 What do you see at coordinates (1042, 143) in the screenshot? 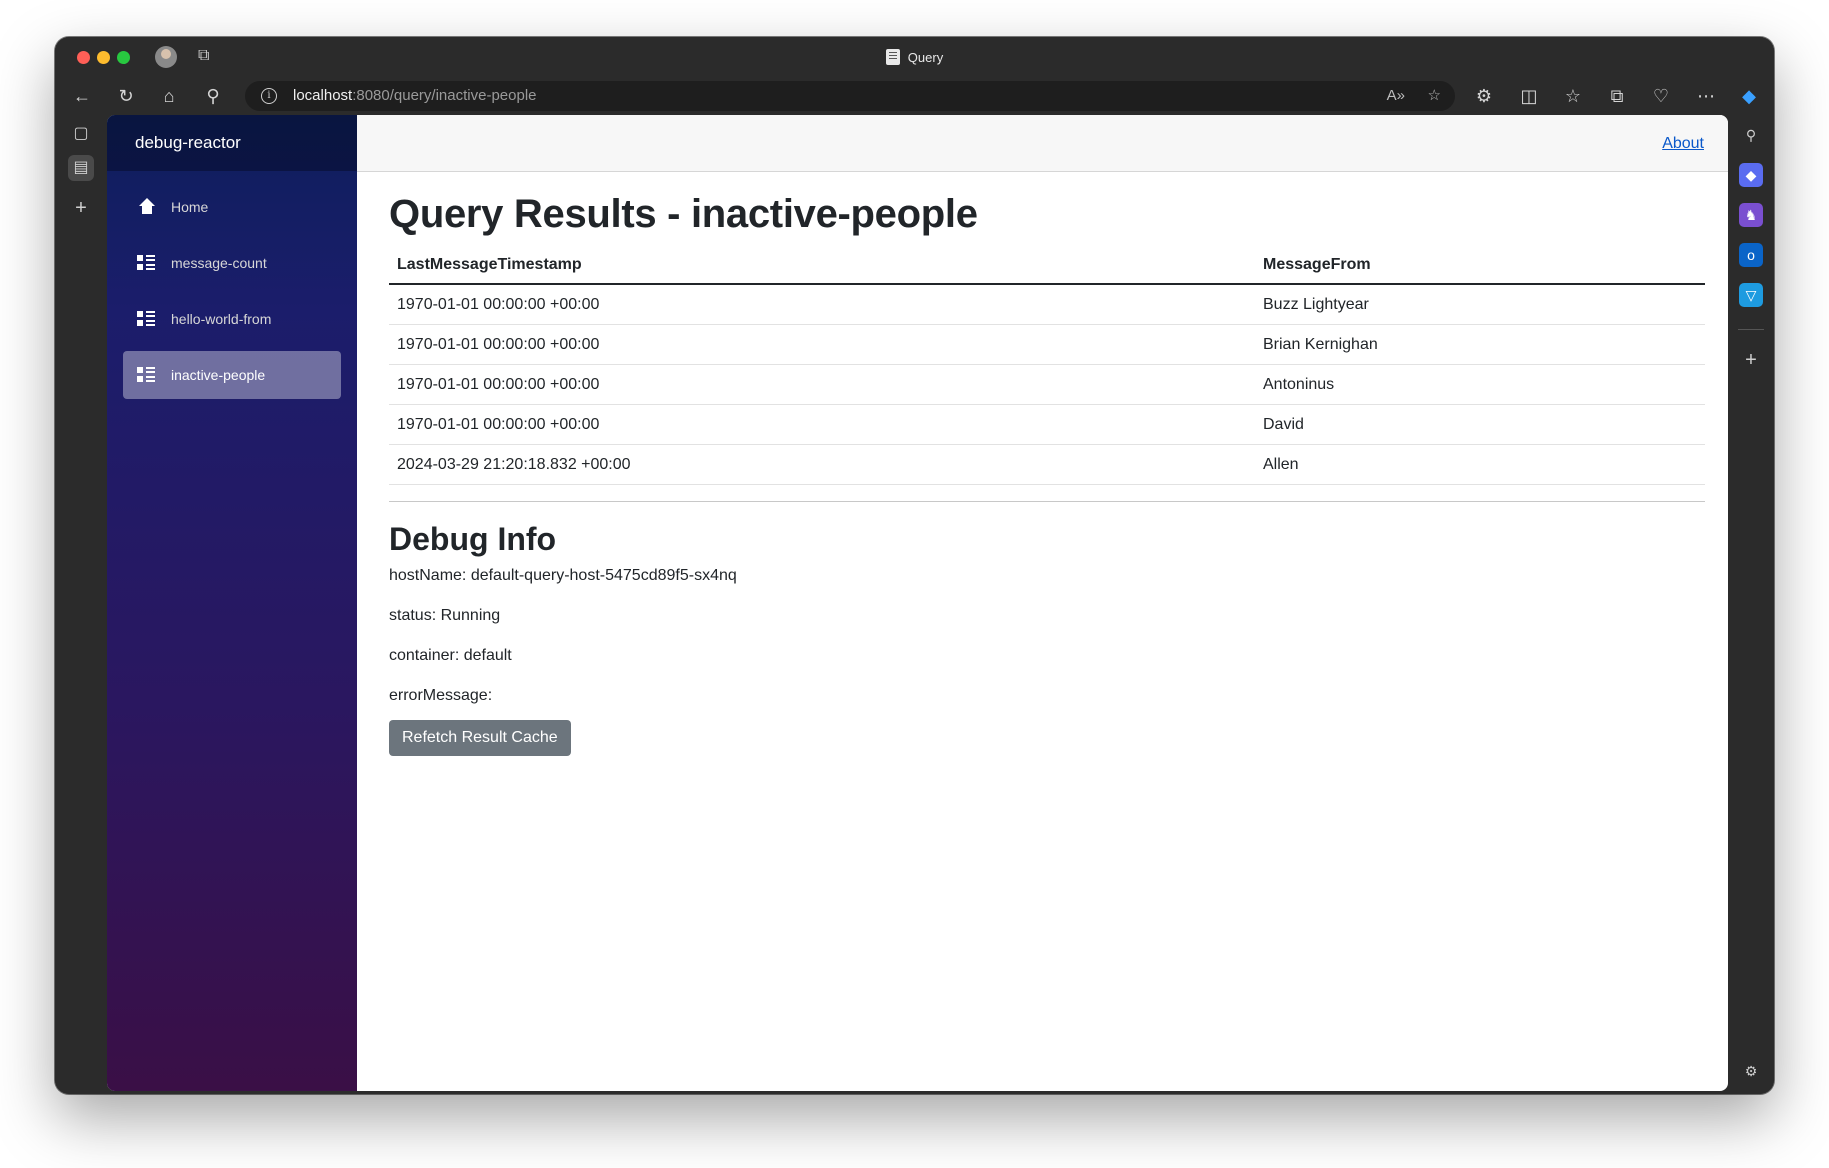
I see `top-bar: About` at bounding box center [1042, 143].